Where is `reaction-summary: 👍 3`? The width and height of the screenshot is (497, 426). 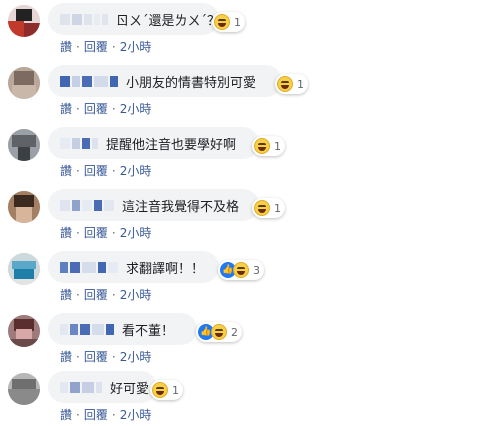
reaction-summary: 👍 3 is located at coordinates (241, 270).